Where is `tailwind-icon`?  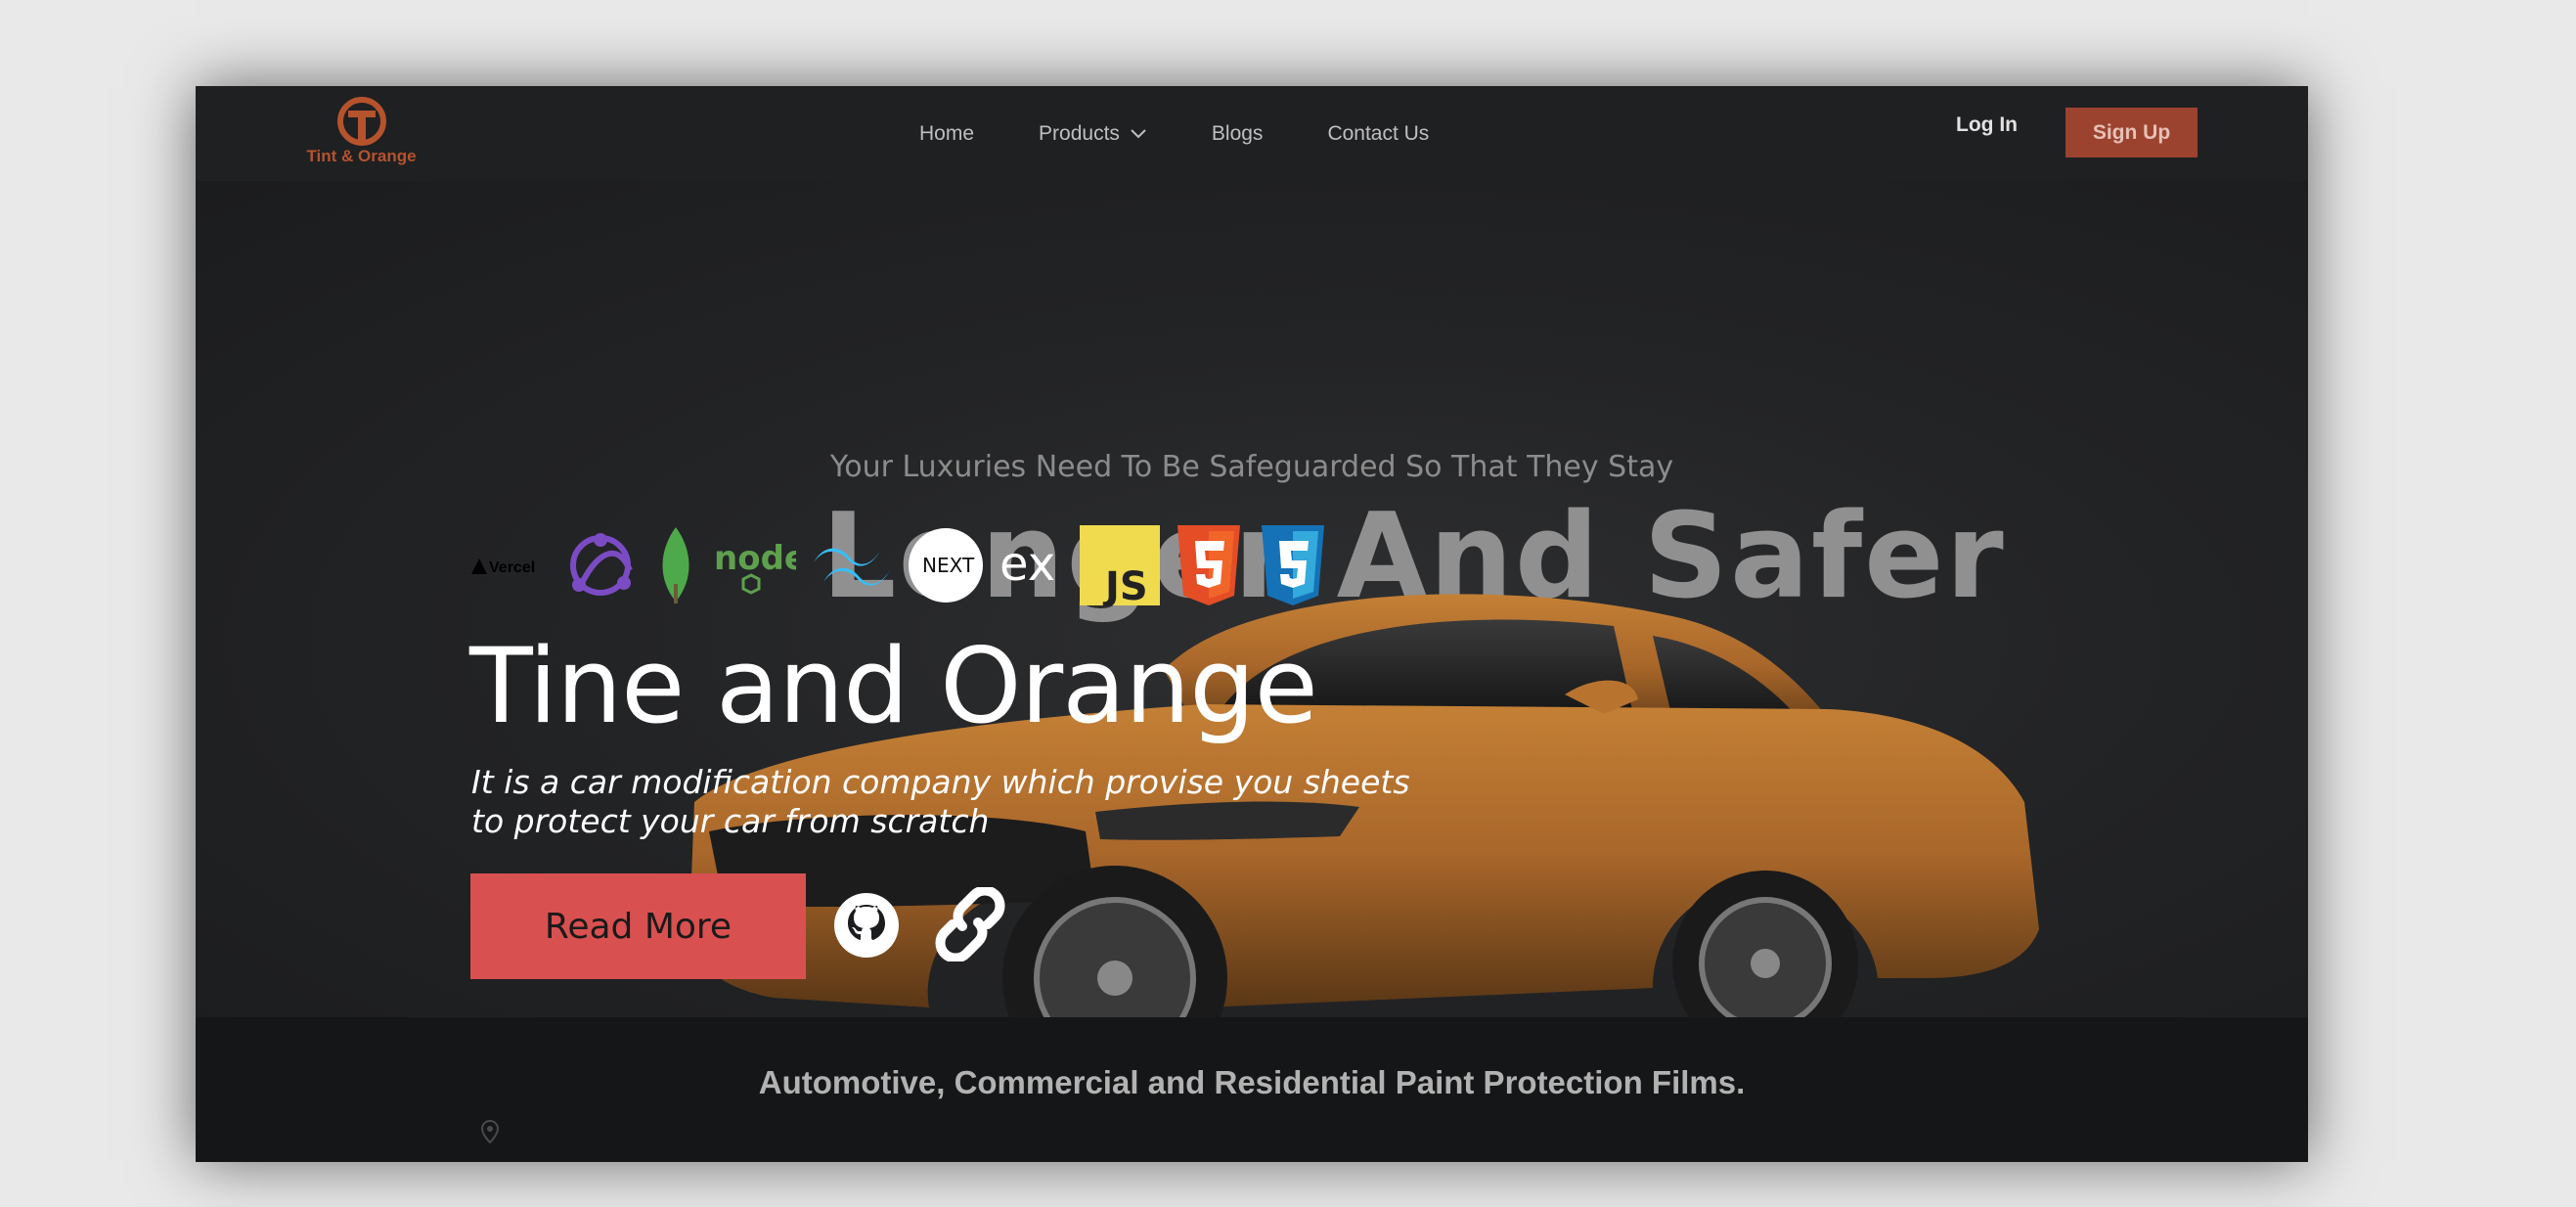
tailwind-icon is located at coordinates (852, 565).